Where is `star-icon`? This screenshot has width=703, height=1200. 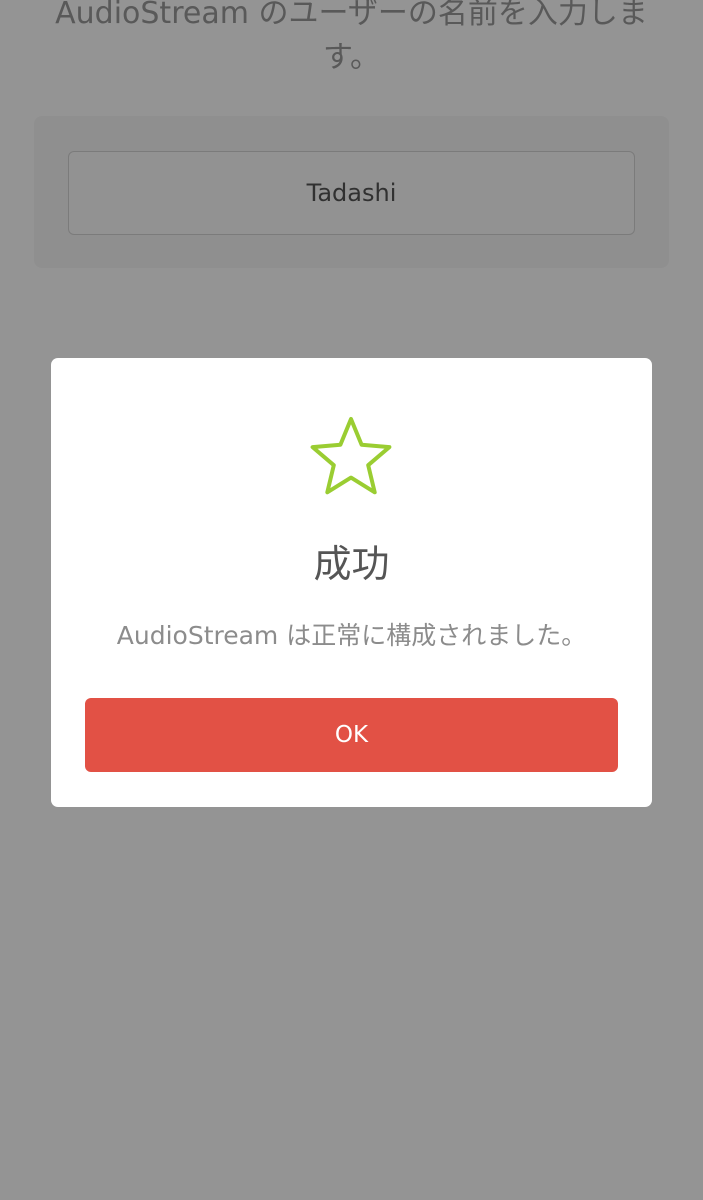
star-icon is located at coordinates (351, 456).